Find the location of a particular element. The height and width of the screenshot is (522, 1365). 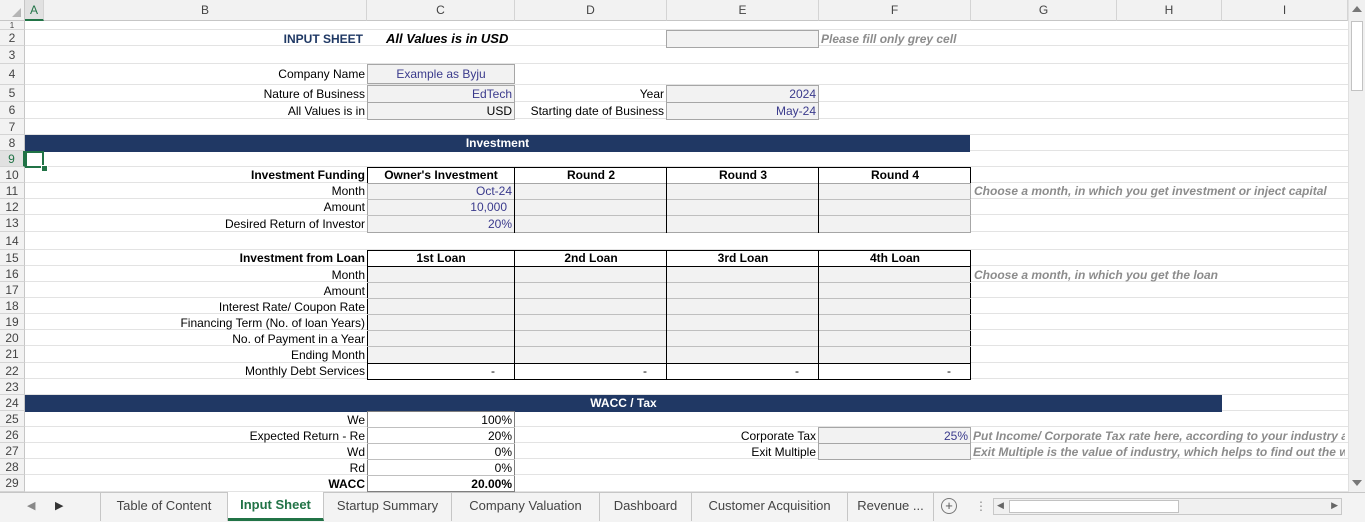

wacc-rd-value: 0% is located at coordinates (503, 468).